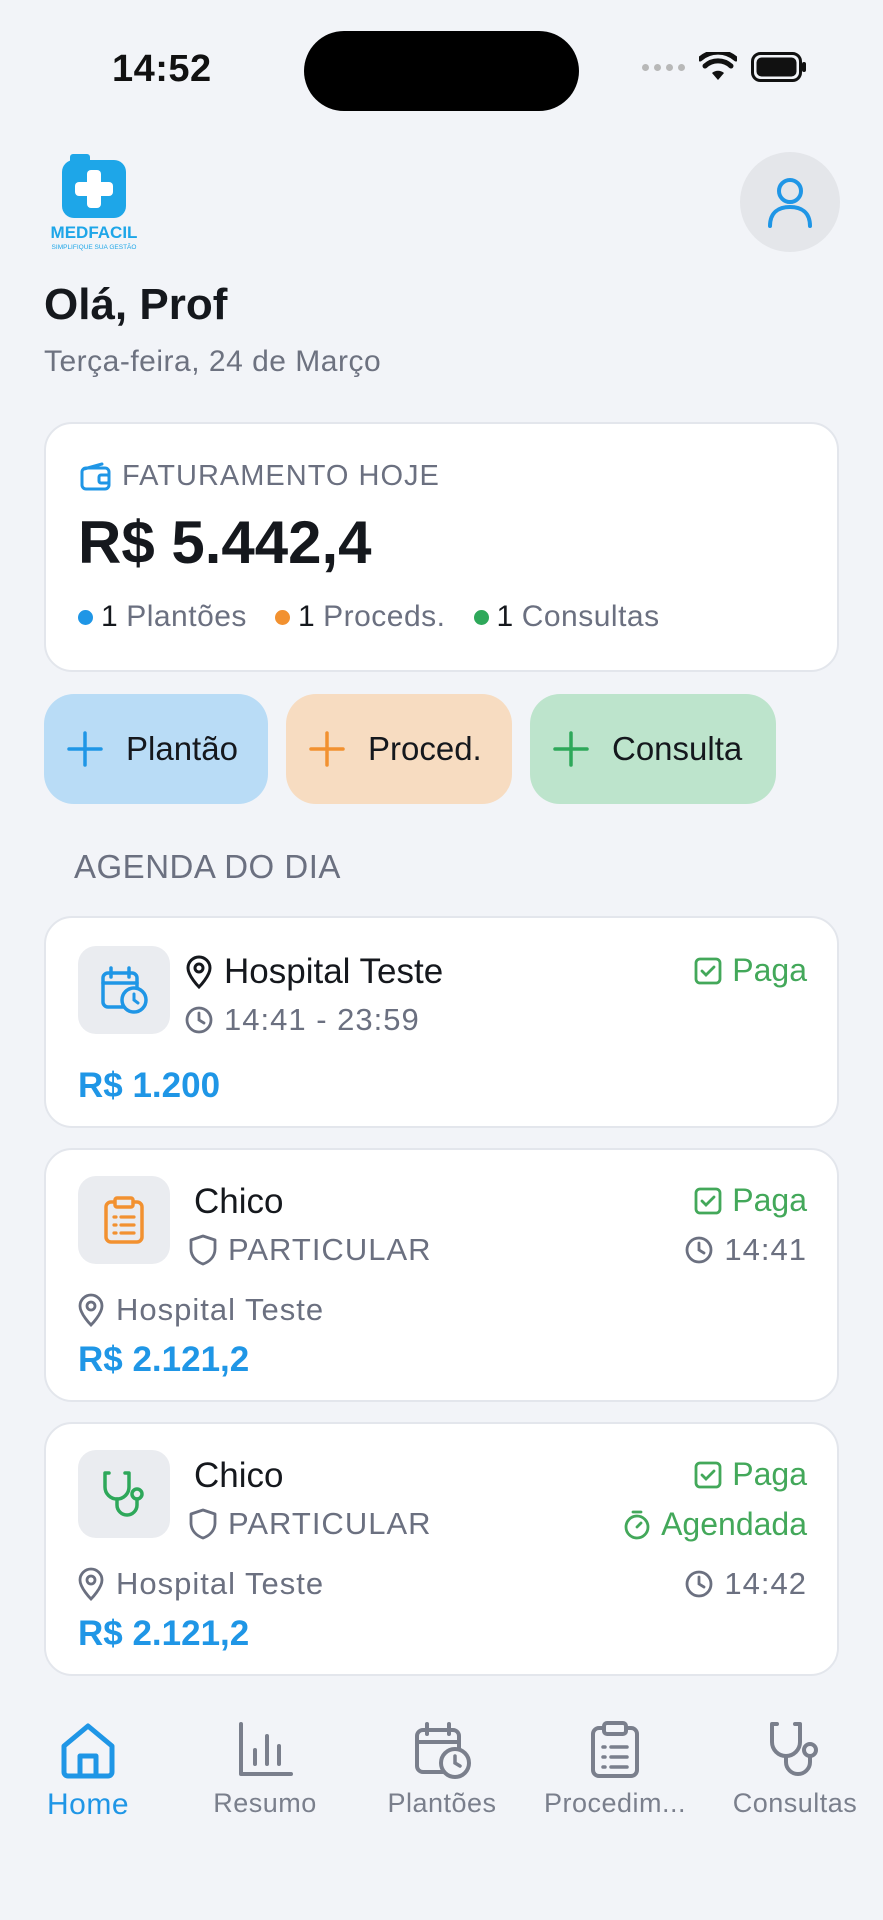 The height and width of the screenshot is (1920, 883). Describe the element at coordinates (360, 617) in the screenshot. I see `stat-procedimentos: 1 Proceds.` at that location.